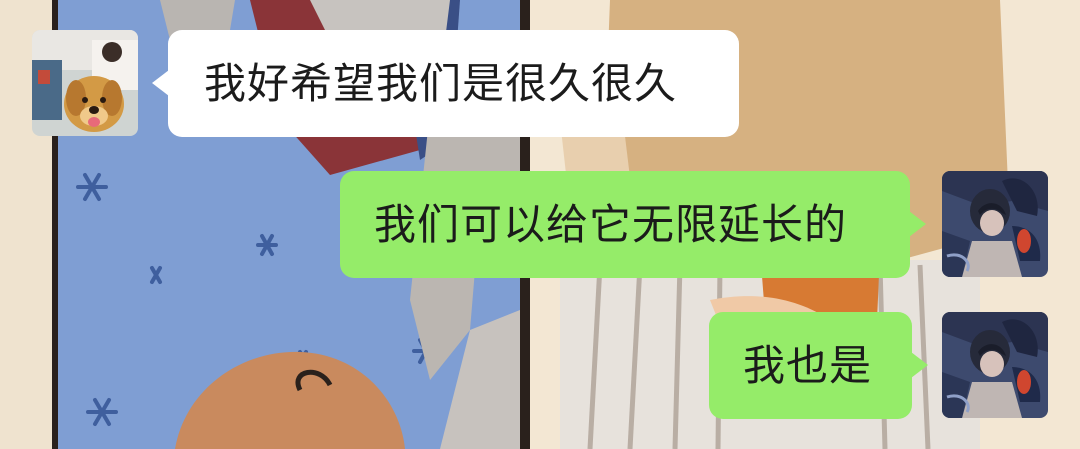 The width and height of the screenshot is (1080, 449). I want to click on message-bubble-incoming: 我好希望我们是很久很久, so click(445, 83).